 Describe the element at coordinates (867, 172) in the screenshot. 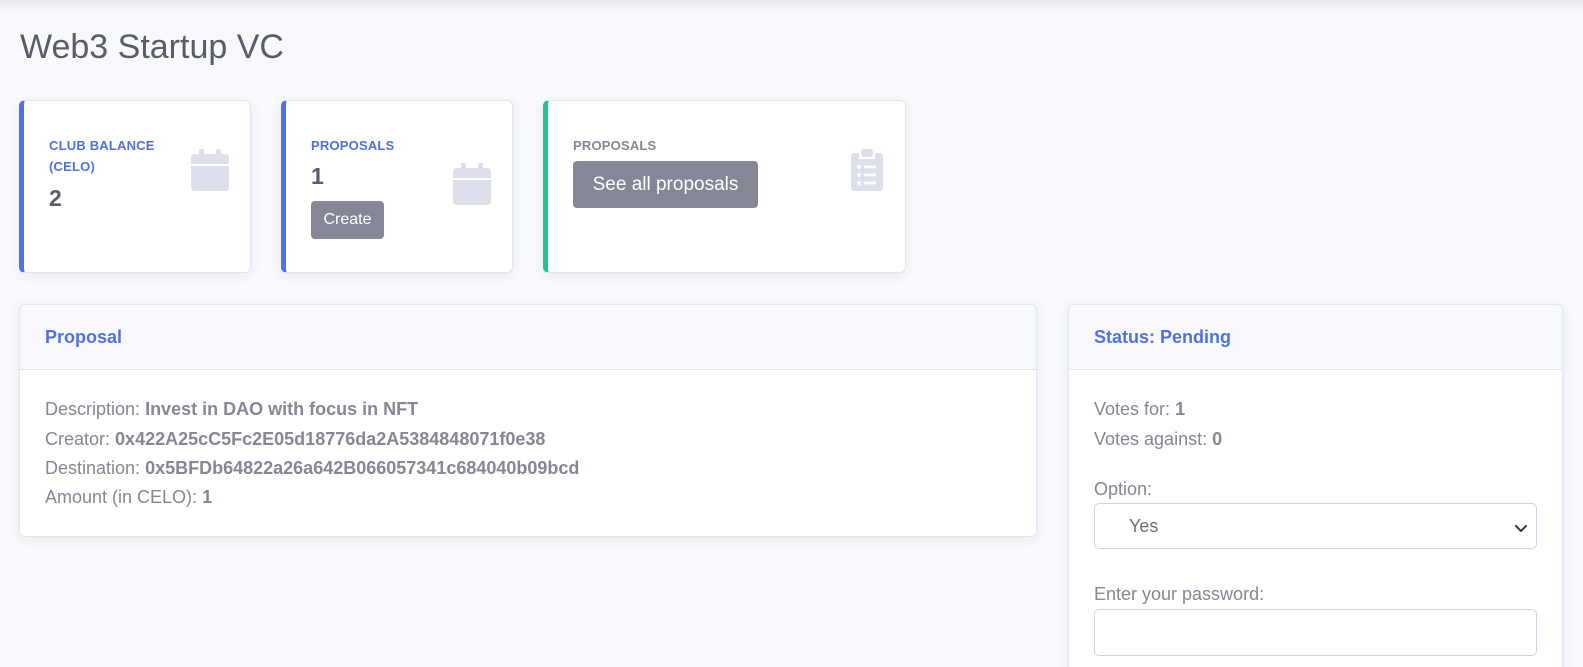

I see `clipboard-list-icon` at that location.